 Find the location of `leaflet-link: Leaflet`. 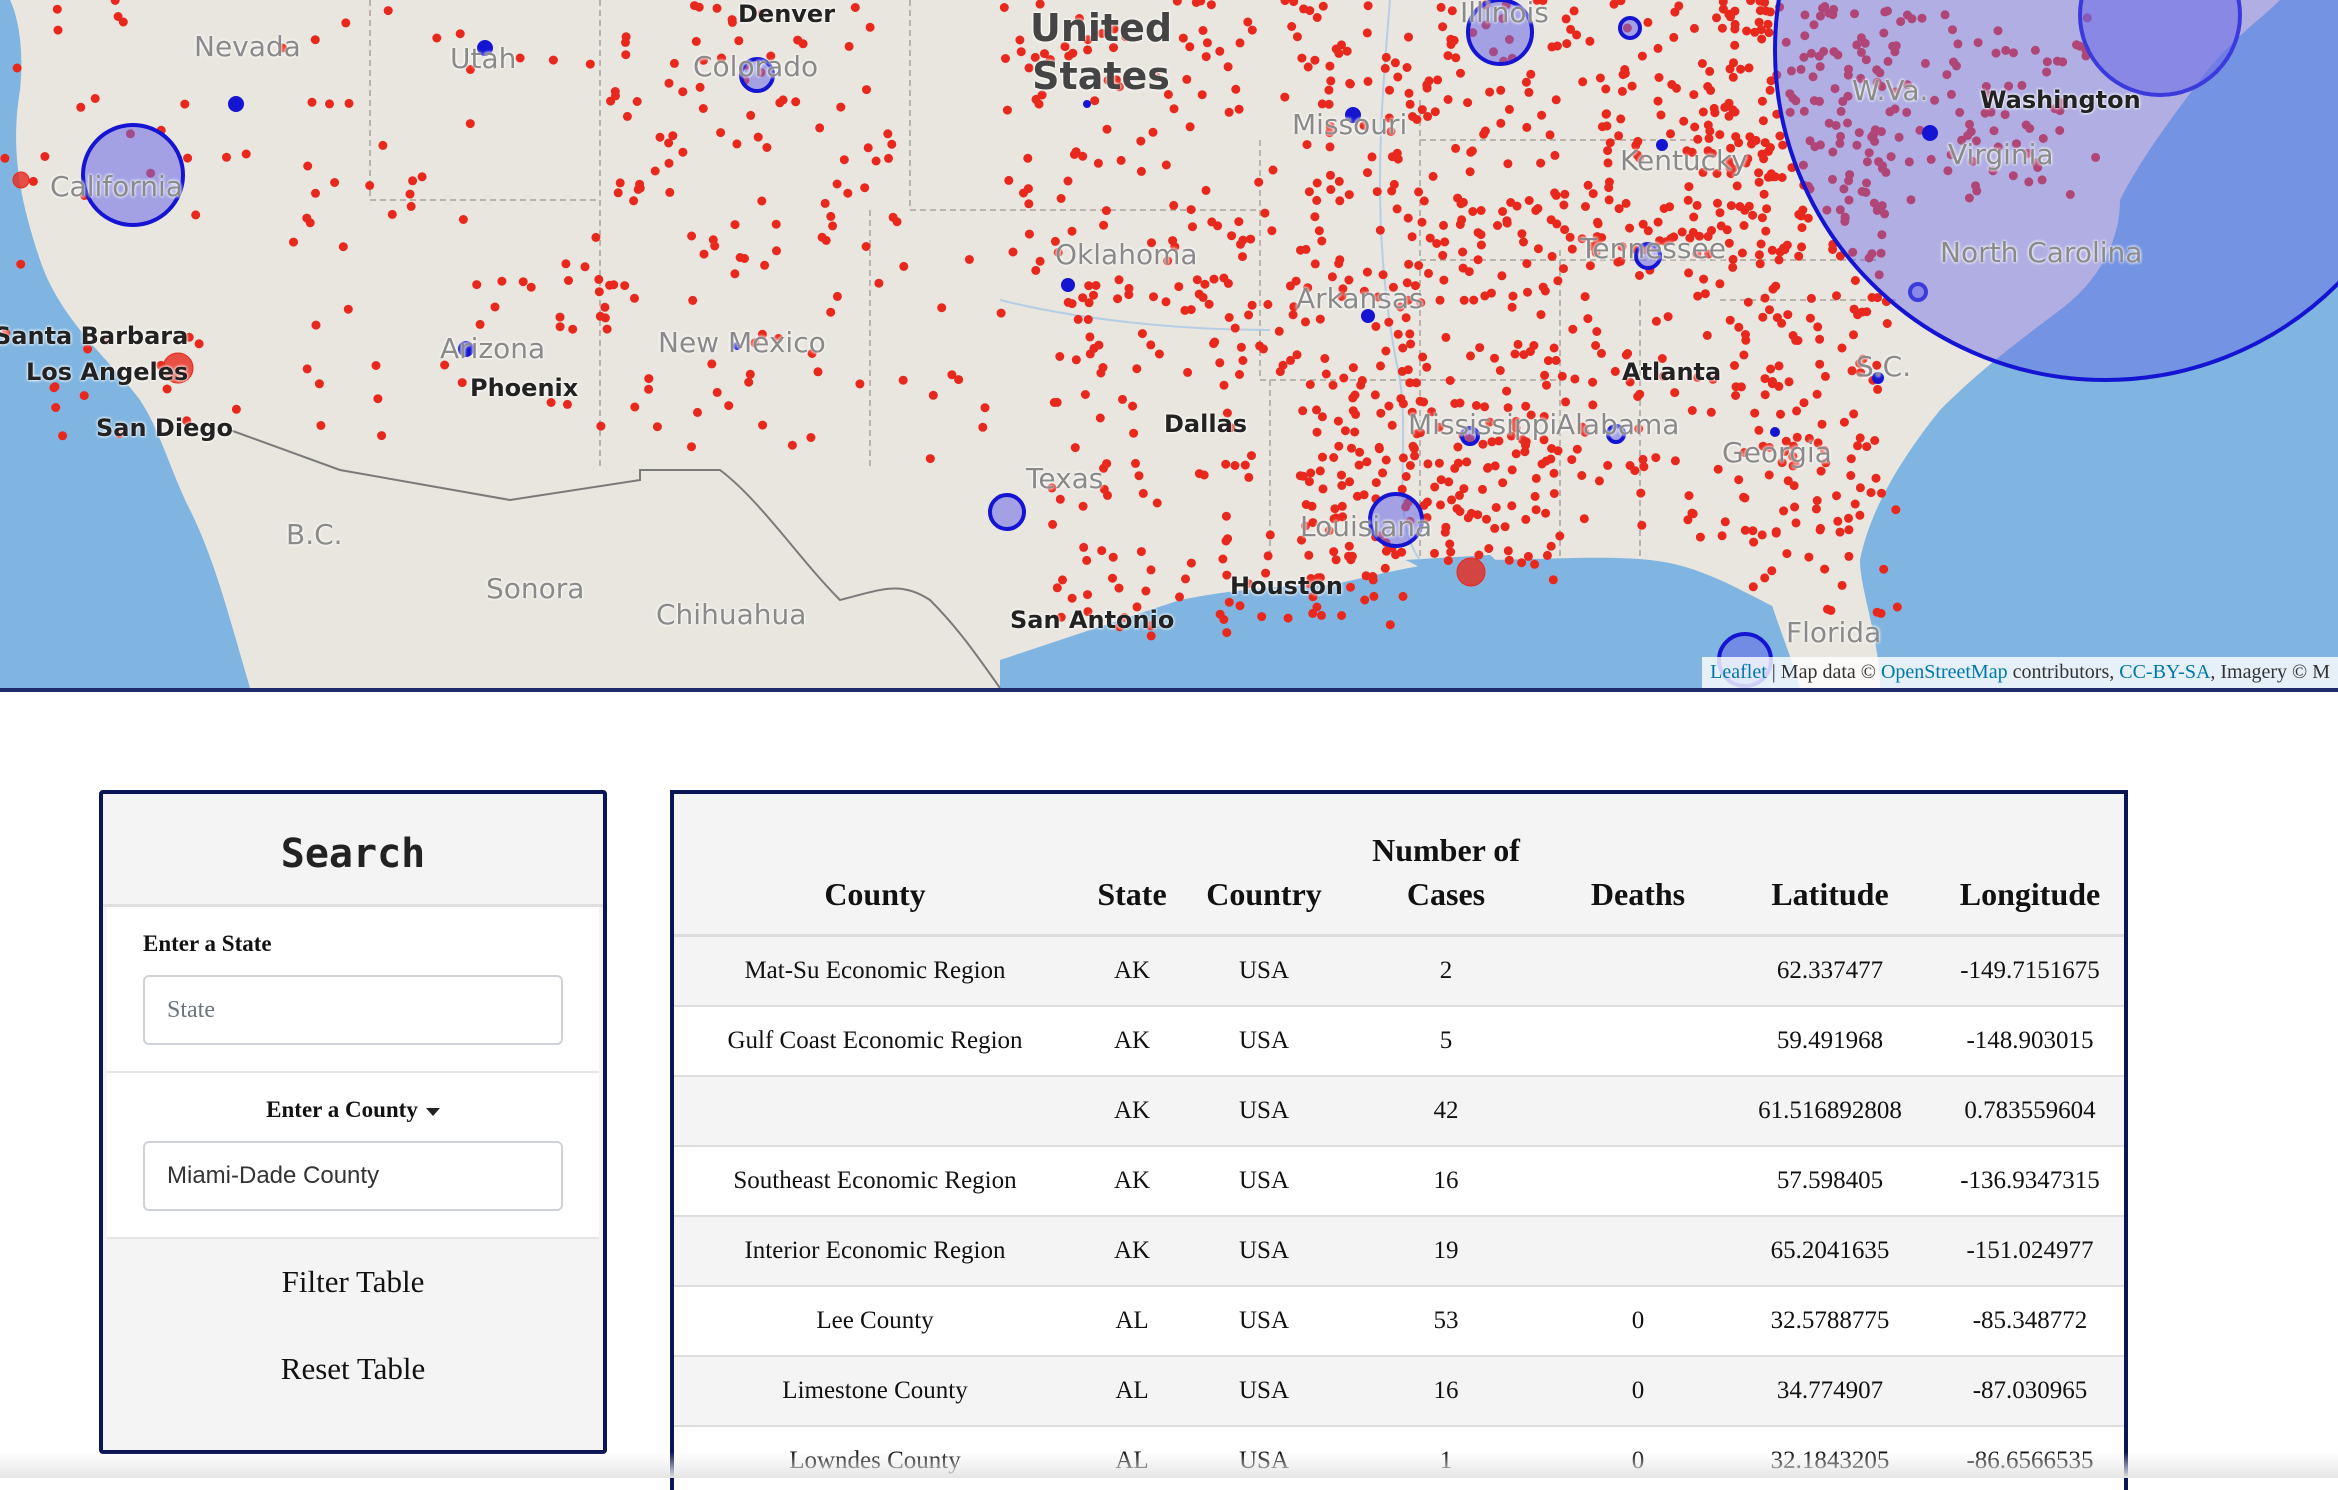

leaflet-link: Leaflet is located at coordinates (1738, 672).